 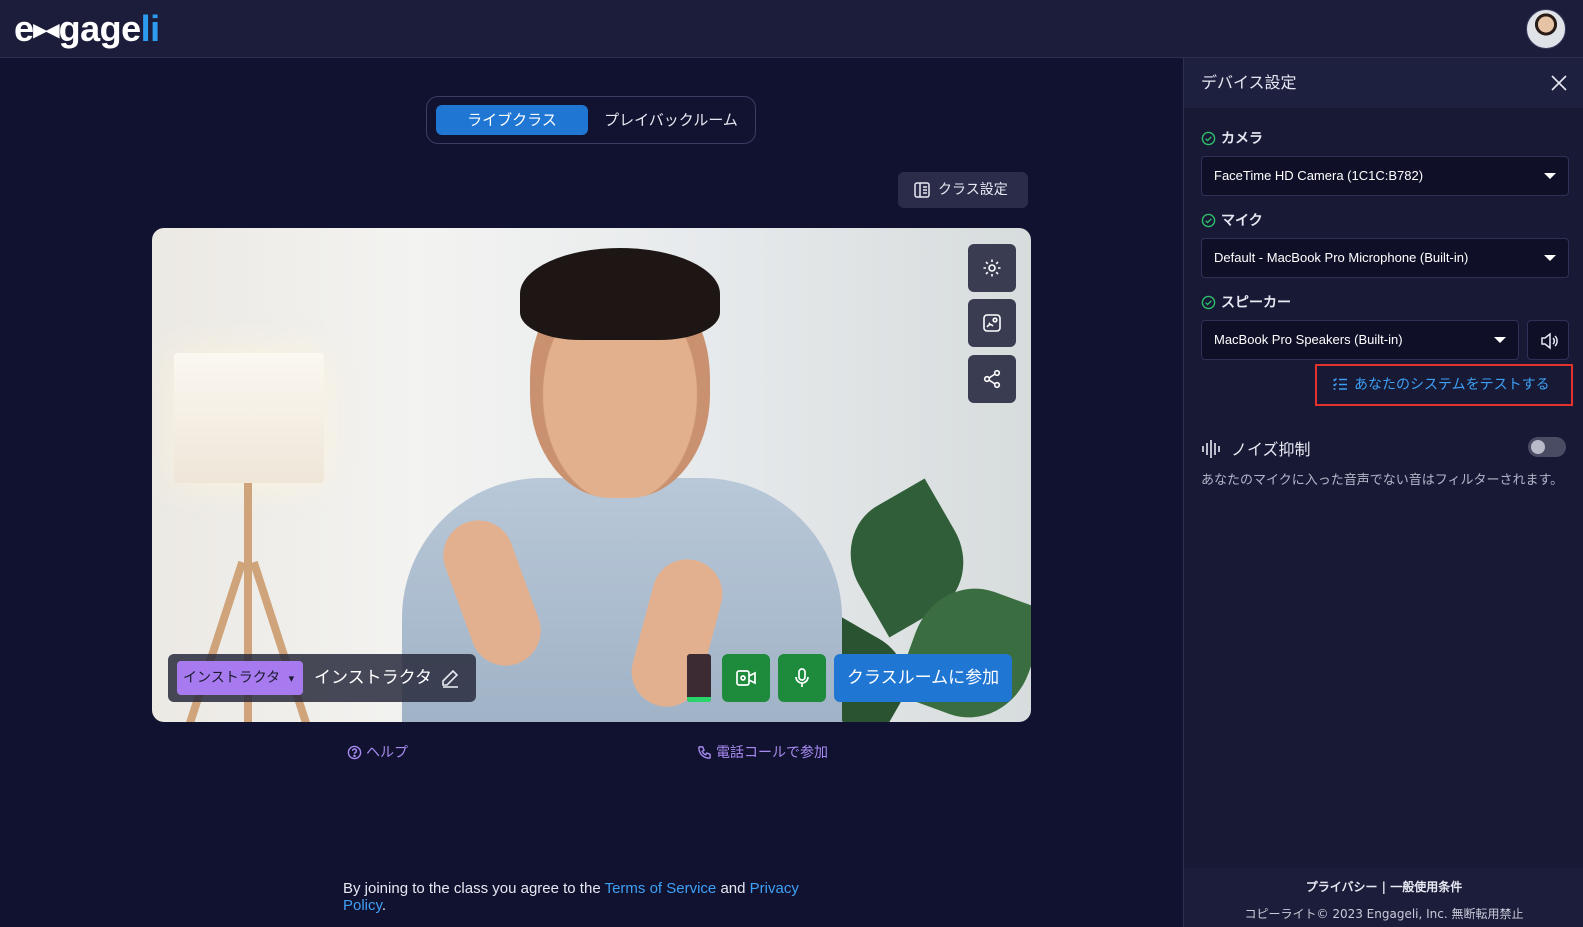 What do you see at coordinates (973, 190) in the screenshot?
I see `class-settings-label: クラス設定` at bounding box center [973, 190].